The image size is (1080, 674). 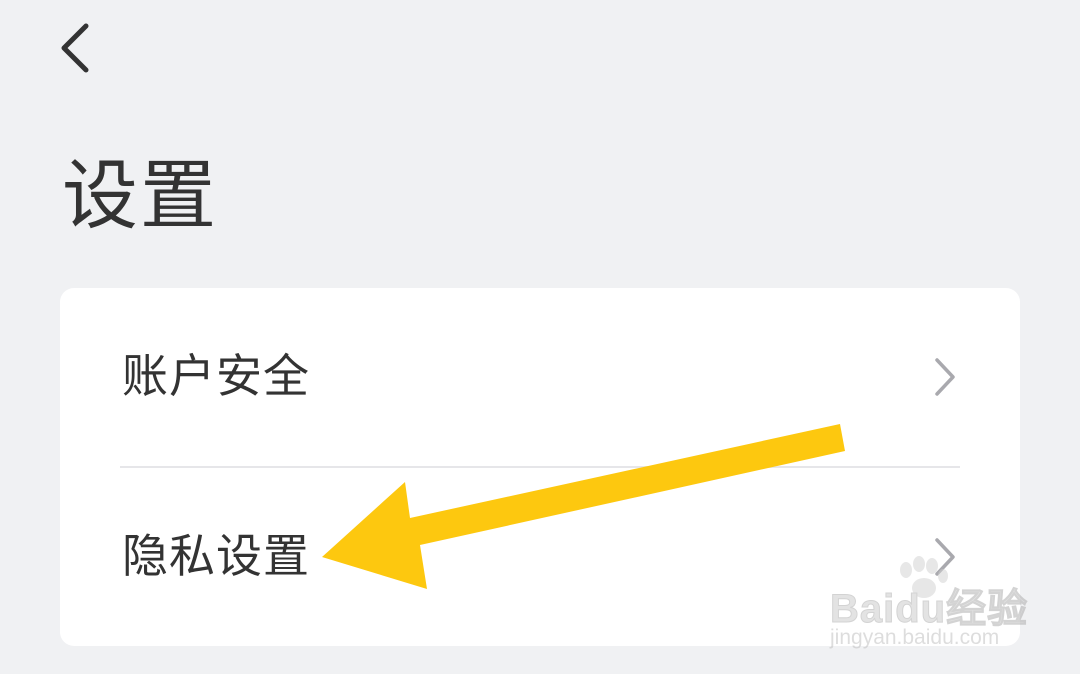 I want to click on back-button, so click(x=80, y=48).